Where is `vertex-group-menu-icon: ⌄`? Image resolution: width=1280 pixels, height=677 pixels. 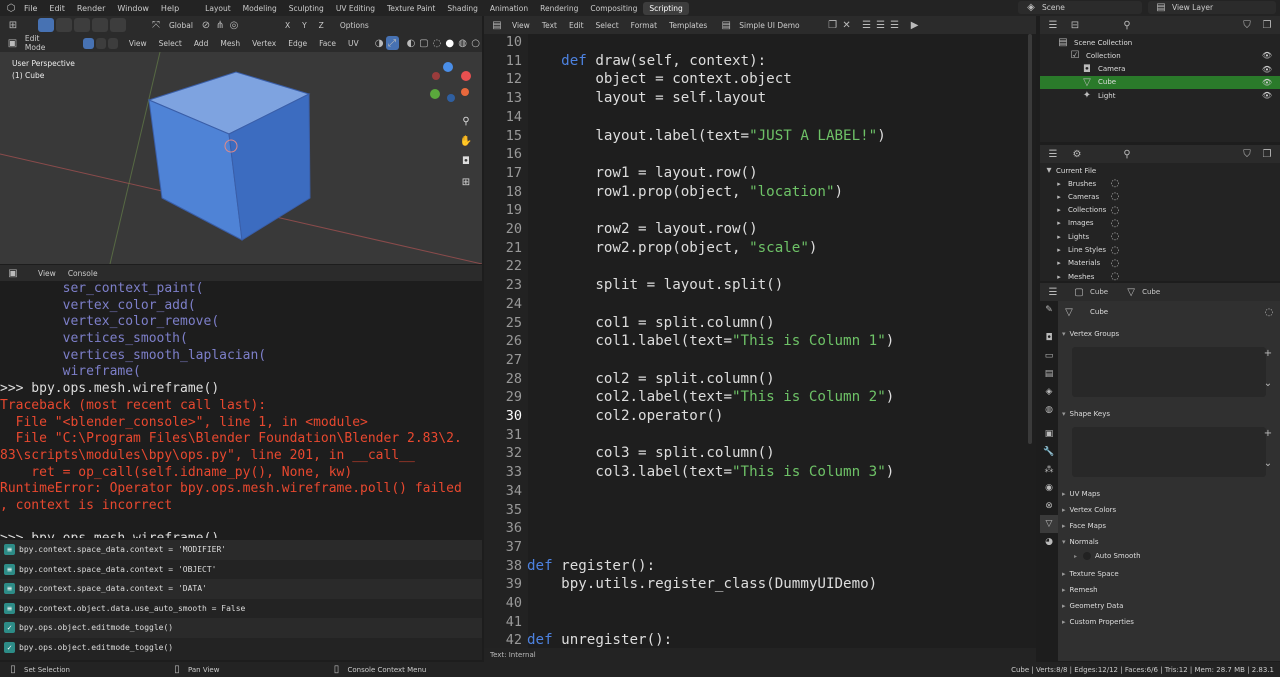 vertex-group-menu-icon: ⌄ is located at coordinates (1268, 383).